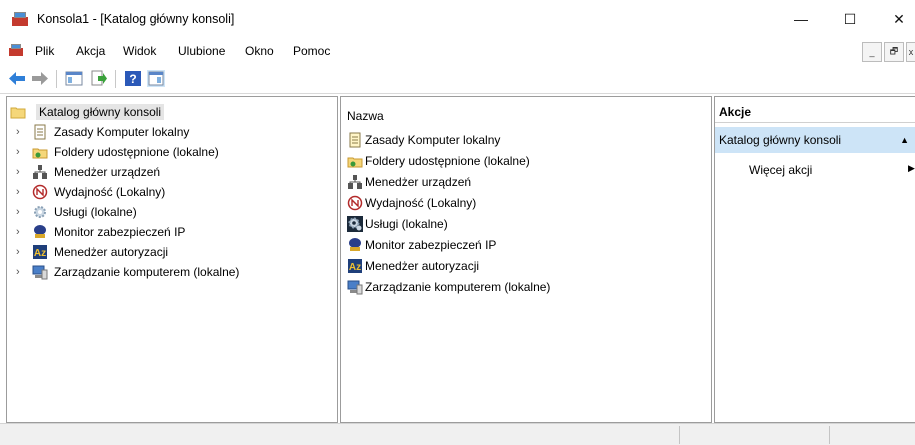 This screenshot has width=915, height=445. I want to click on menu-akcja: Akcja, so click(90, 51).